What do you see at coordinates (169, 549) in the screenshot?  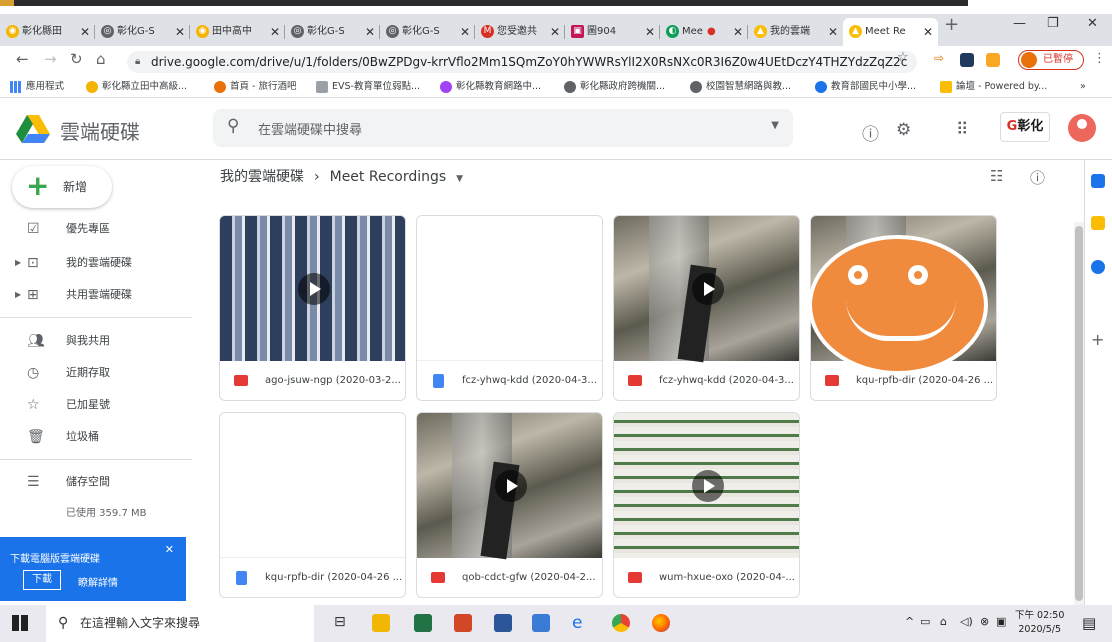 I see `close-promo-icon: ✕` at bounding box center [169, 549].